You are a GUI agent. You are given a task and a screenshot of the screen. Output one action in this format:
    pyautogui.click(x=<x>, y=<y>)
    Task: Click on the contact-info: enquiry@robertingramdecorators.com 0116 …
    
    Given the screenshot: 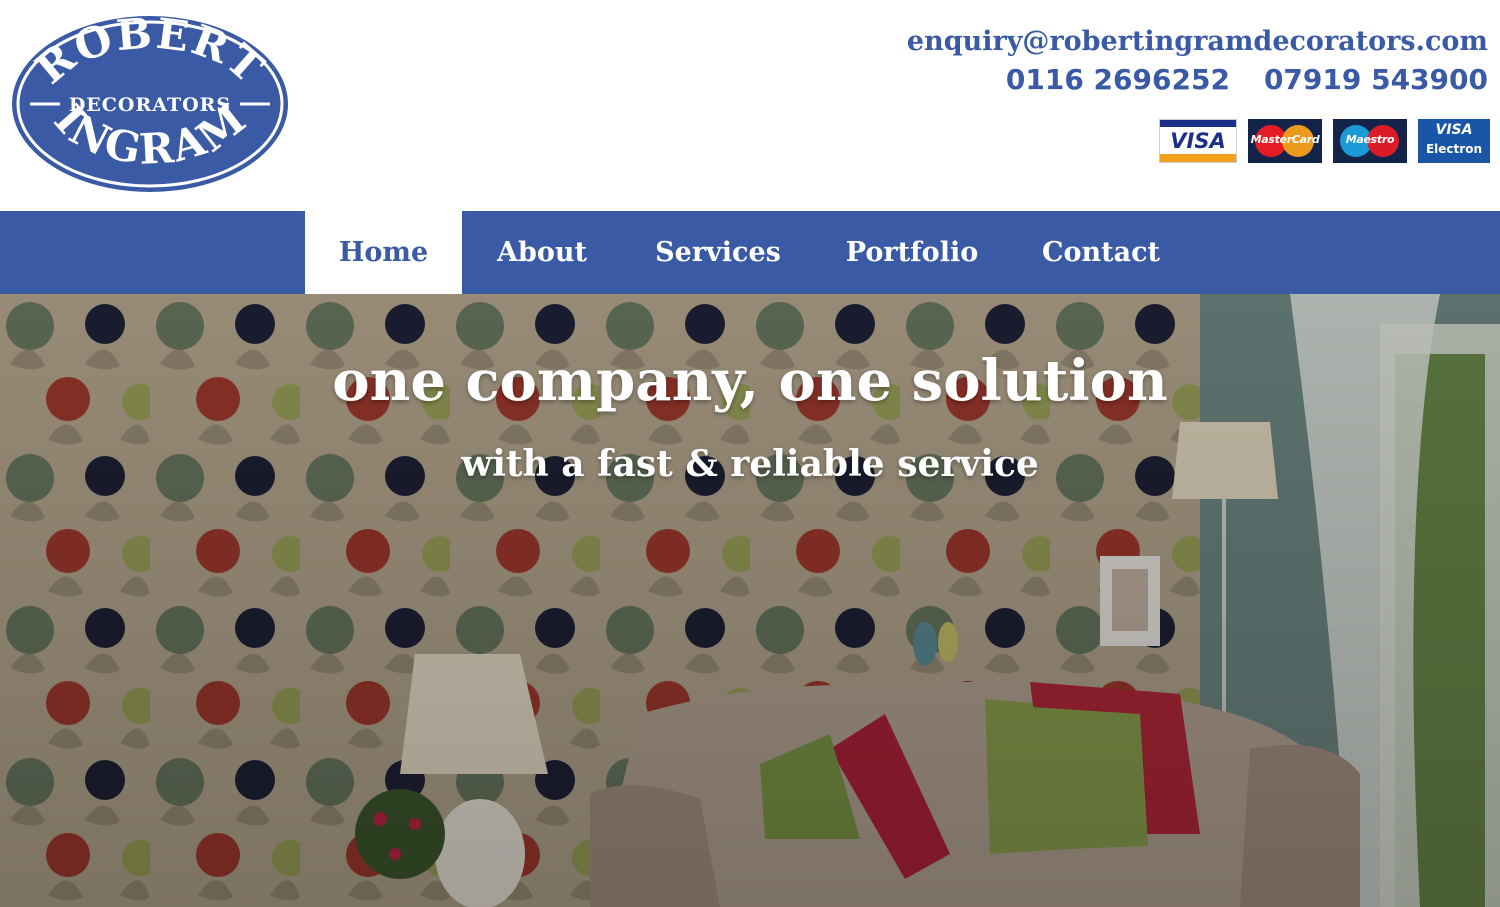 What is the action you would take?
    pyautogui.click(x=1197, y=61)
    